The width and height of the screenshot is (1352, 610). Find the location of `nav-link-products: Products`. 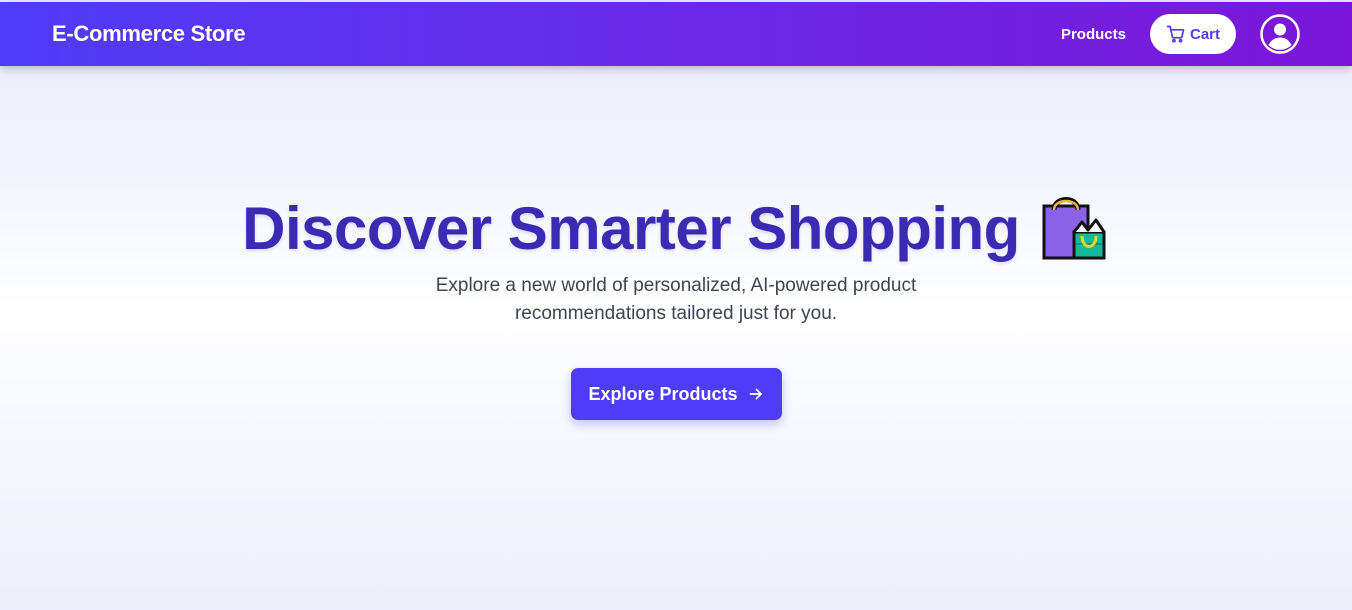

nav-link-products: Products is located at coordinates (1093, 34).